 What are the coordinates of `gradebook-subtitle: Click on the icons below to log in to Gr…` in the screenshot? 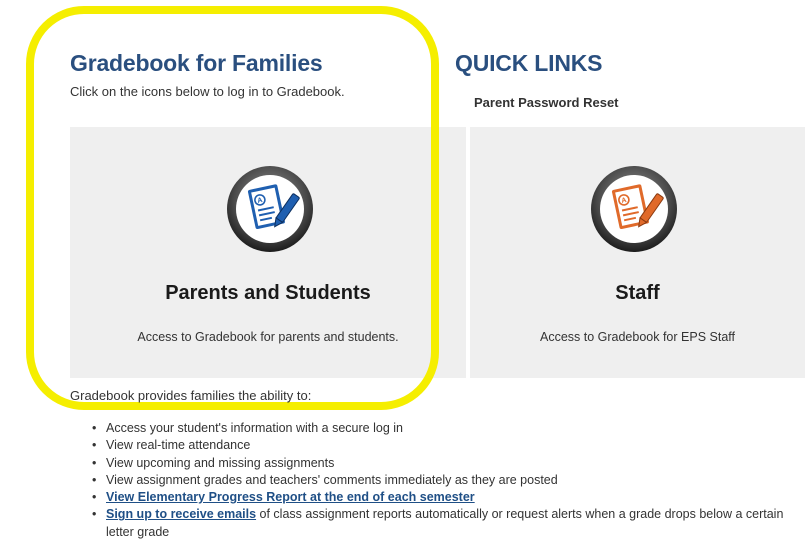 It's located at (207, 91).